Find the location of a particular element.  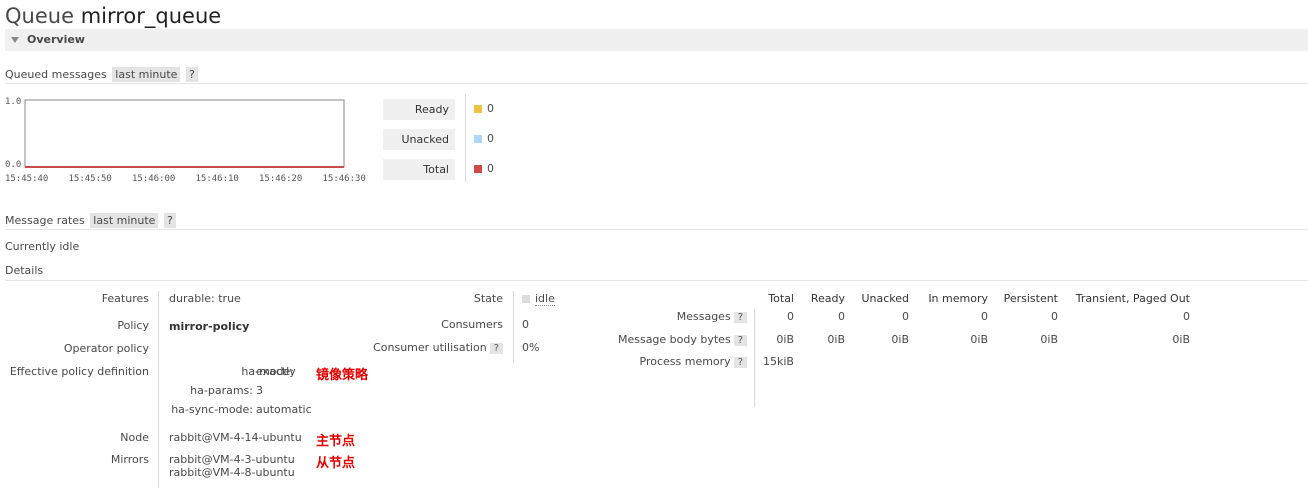

legend-label-total: Total is located at coordinates (419, 169).